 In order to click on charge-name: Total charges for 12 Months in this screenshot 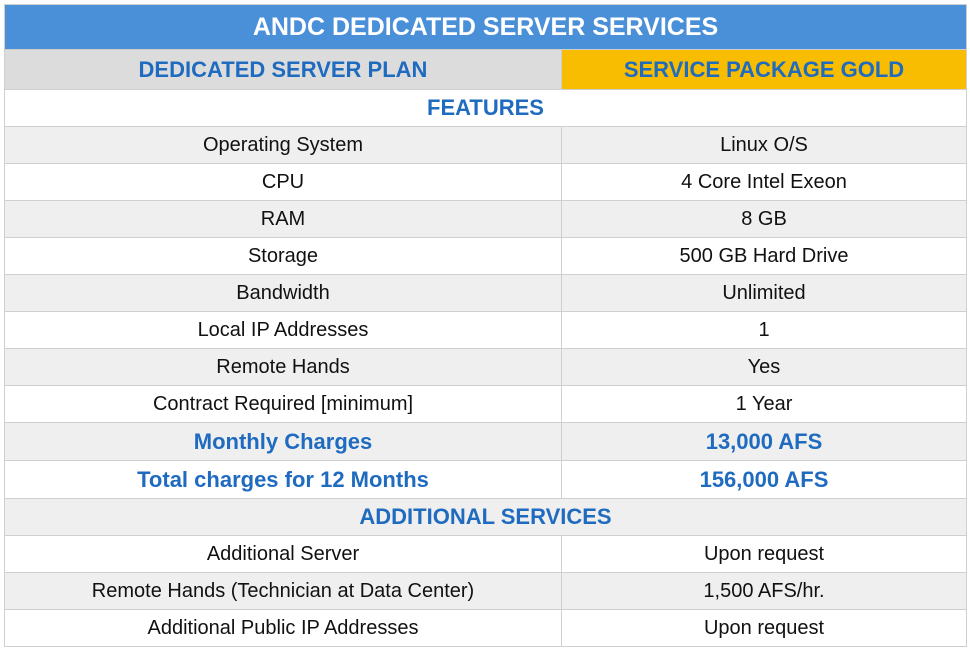, I will do `click(283, 479)`.